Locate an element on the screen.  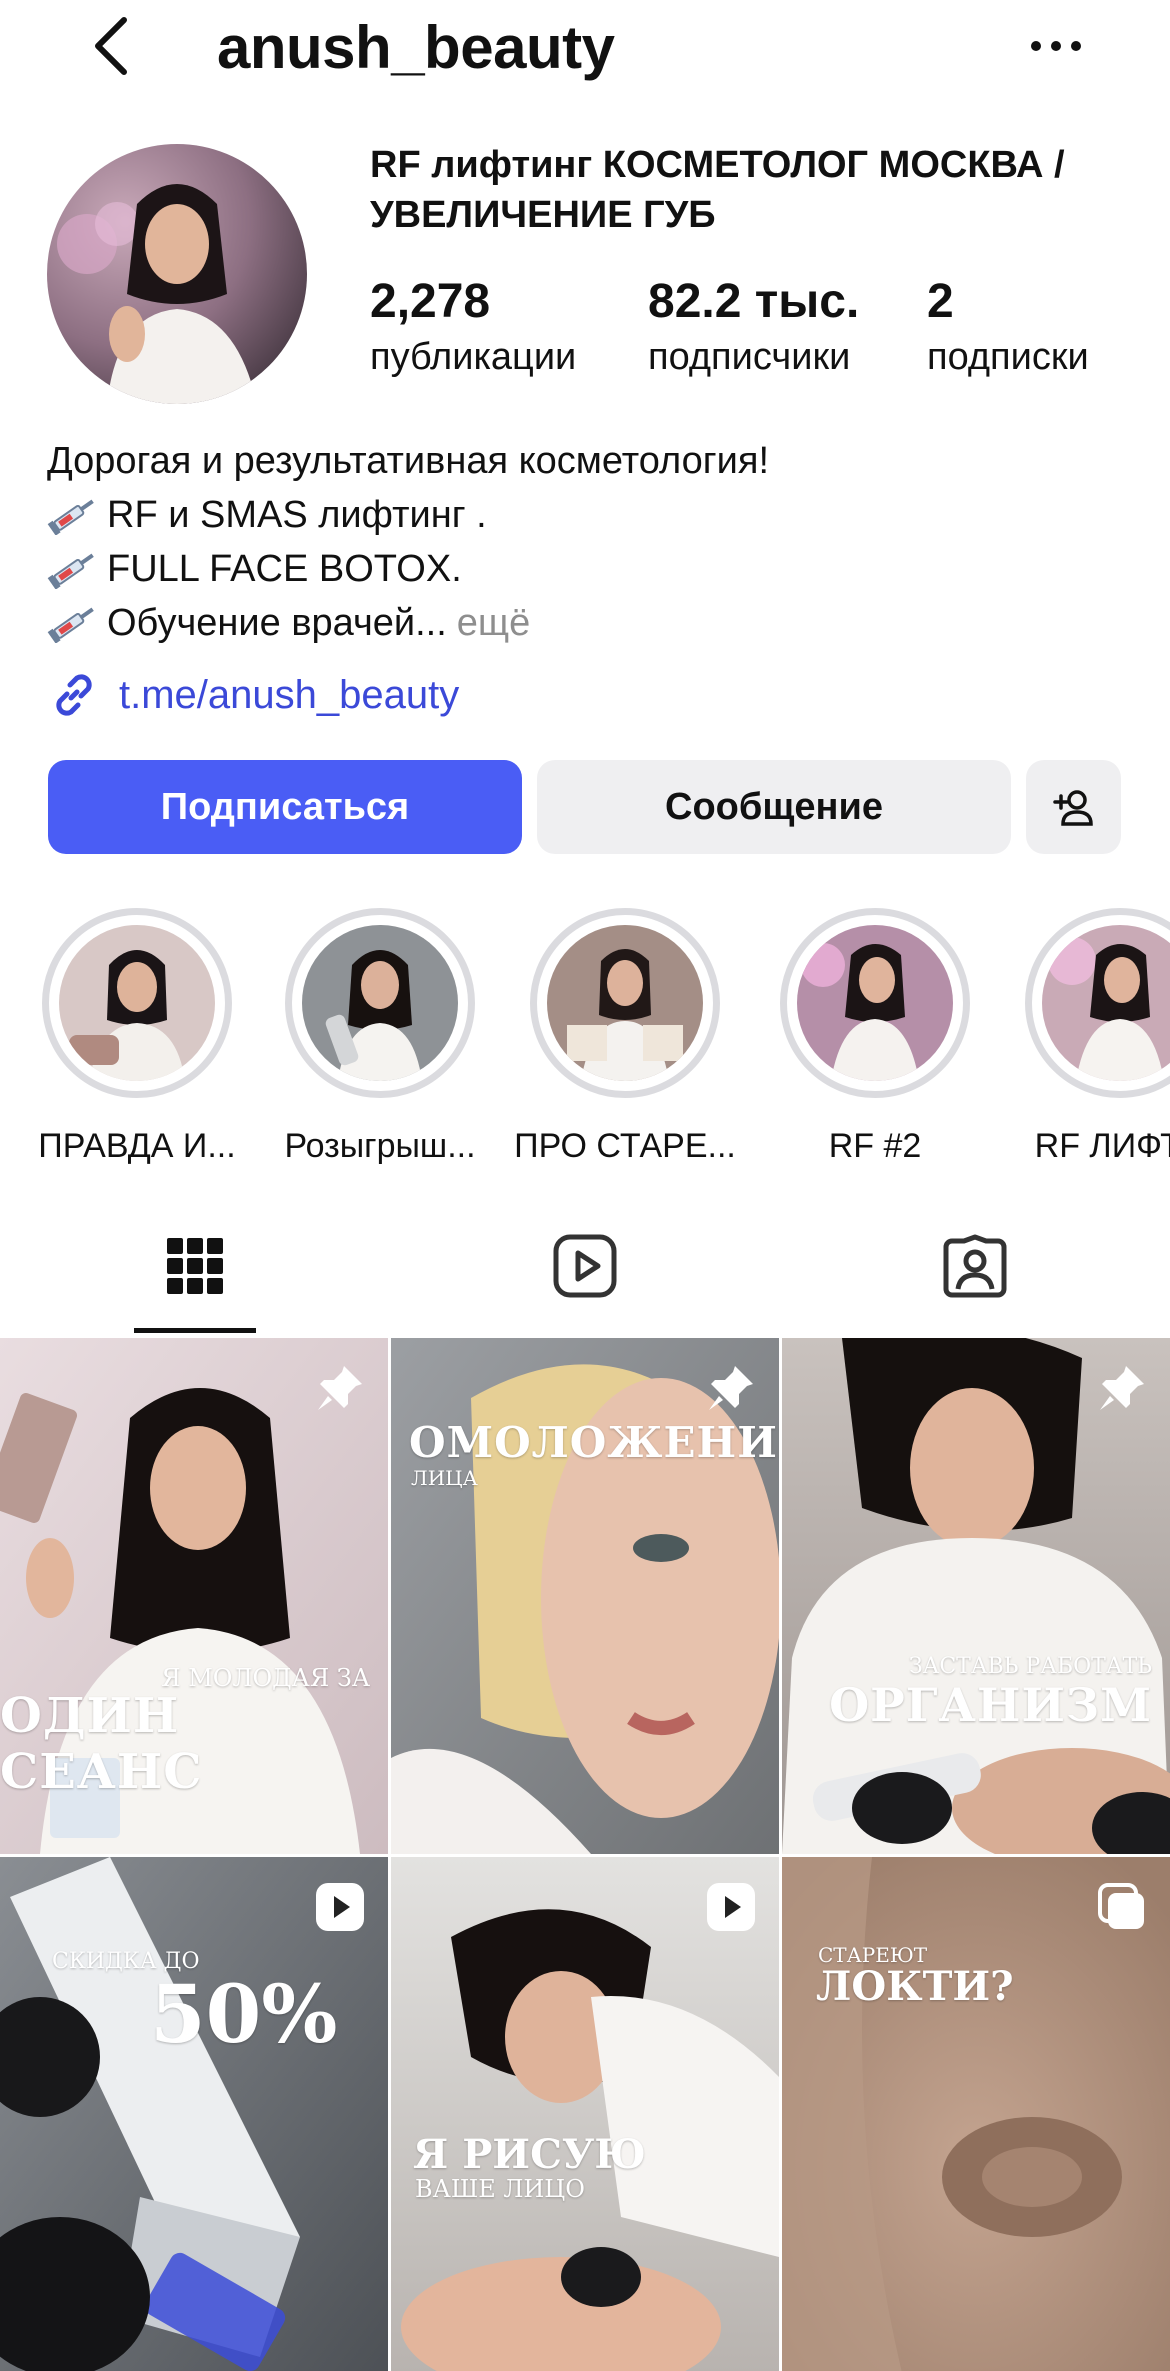
link-icon is located at coordinates (74, 695).